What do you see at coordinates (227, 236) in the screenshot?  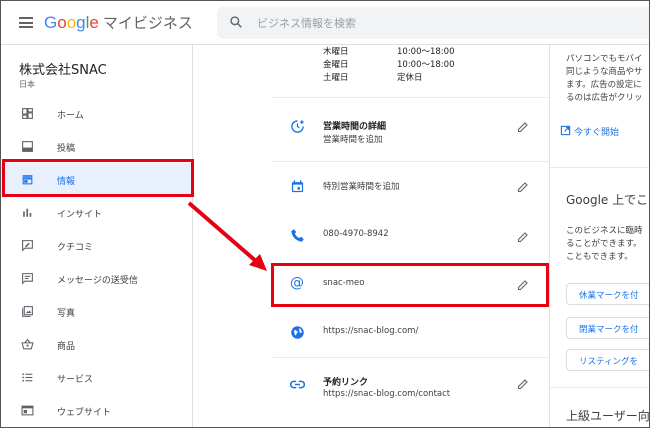 I see `annotation-arrow` at bounding box center [227, 236].